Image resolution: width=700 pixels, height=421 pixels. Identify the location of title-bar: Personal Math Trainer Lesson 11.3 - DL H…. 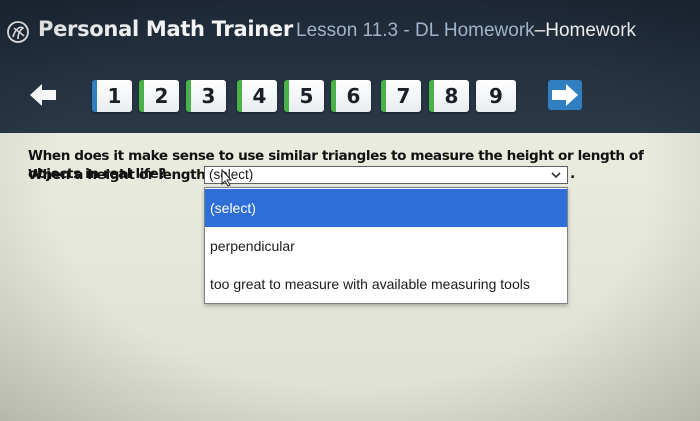
(350, 29).